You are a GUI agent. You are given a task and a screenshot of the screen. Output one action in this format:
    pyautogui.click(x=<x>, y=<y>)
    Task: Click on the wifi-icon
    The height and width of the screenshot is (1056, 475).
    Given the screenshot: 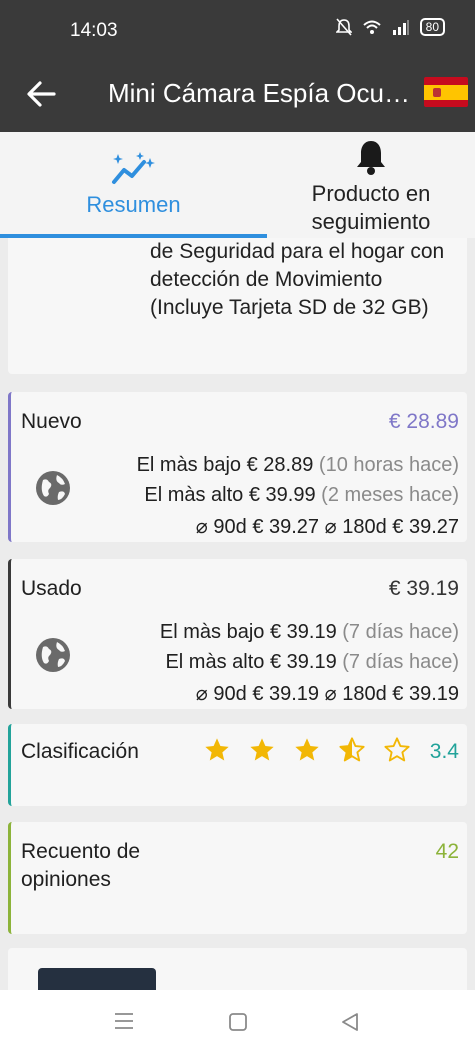 What is the action you would take?
    pyautogui.click(x=371, y=27)
    